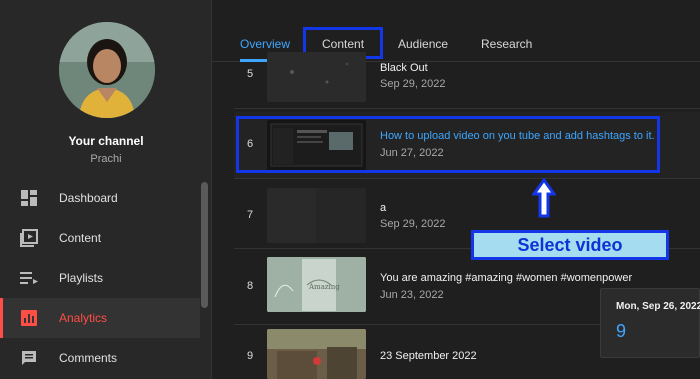  I want to click on svg-text: Amazing, so click(324, 287).